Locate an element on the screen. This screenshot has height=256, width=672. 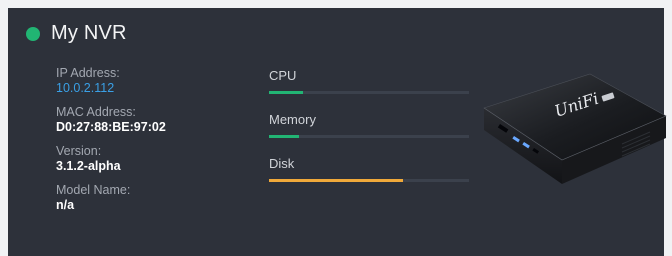
card-header: My NVR is located at coordinates (76, 33).